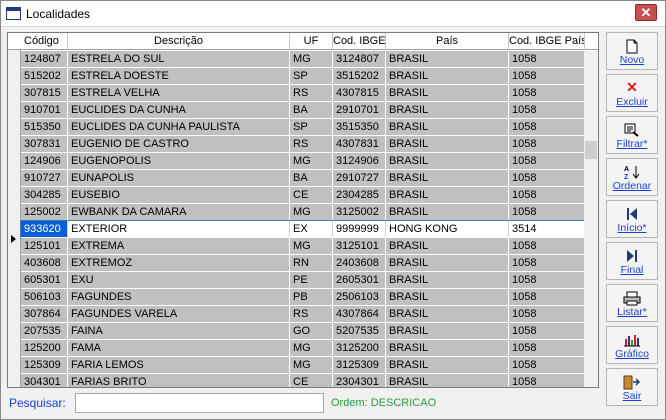  Describe the element at coordinates (44, 348) in the screenshot. I see `cell-codigo: 125200` at that location.